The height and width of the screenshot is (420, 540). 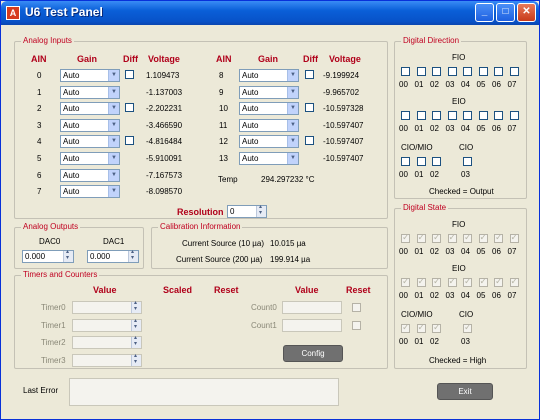 What do you see at coordinates (247, 210) in the screenshot?
I see `resolution-spinner: 0` at bounding box center [247, 210].